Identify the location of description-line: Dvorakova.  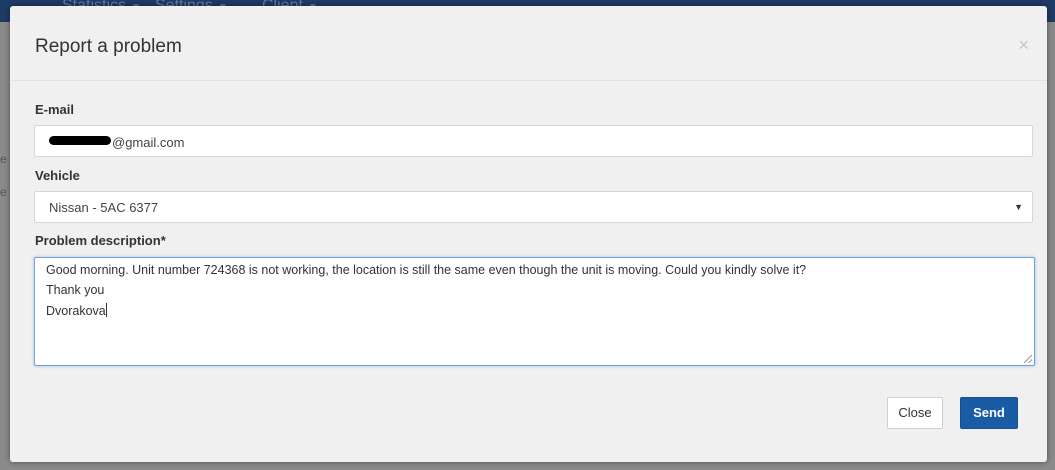
(76, 311).